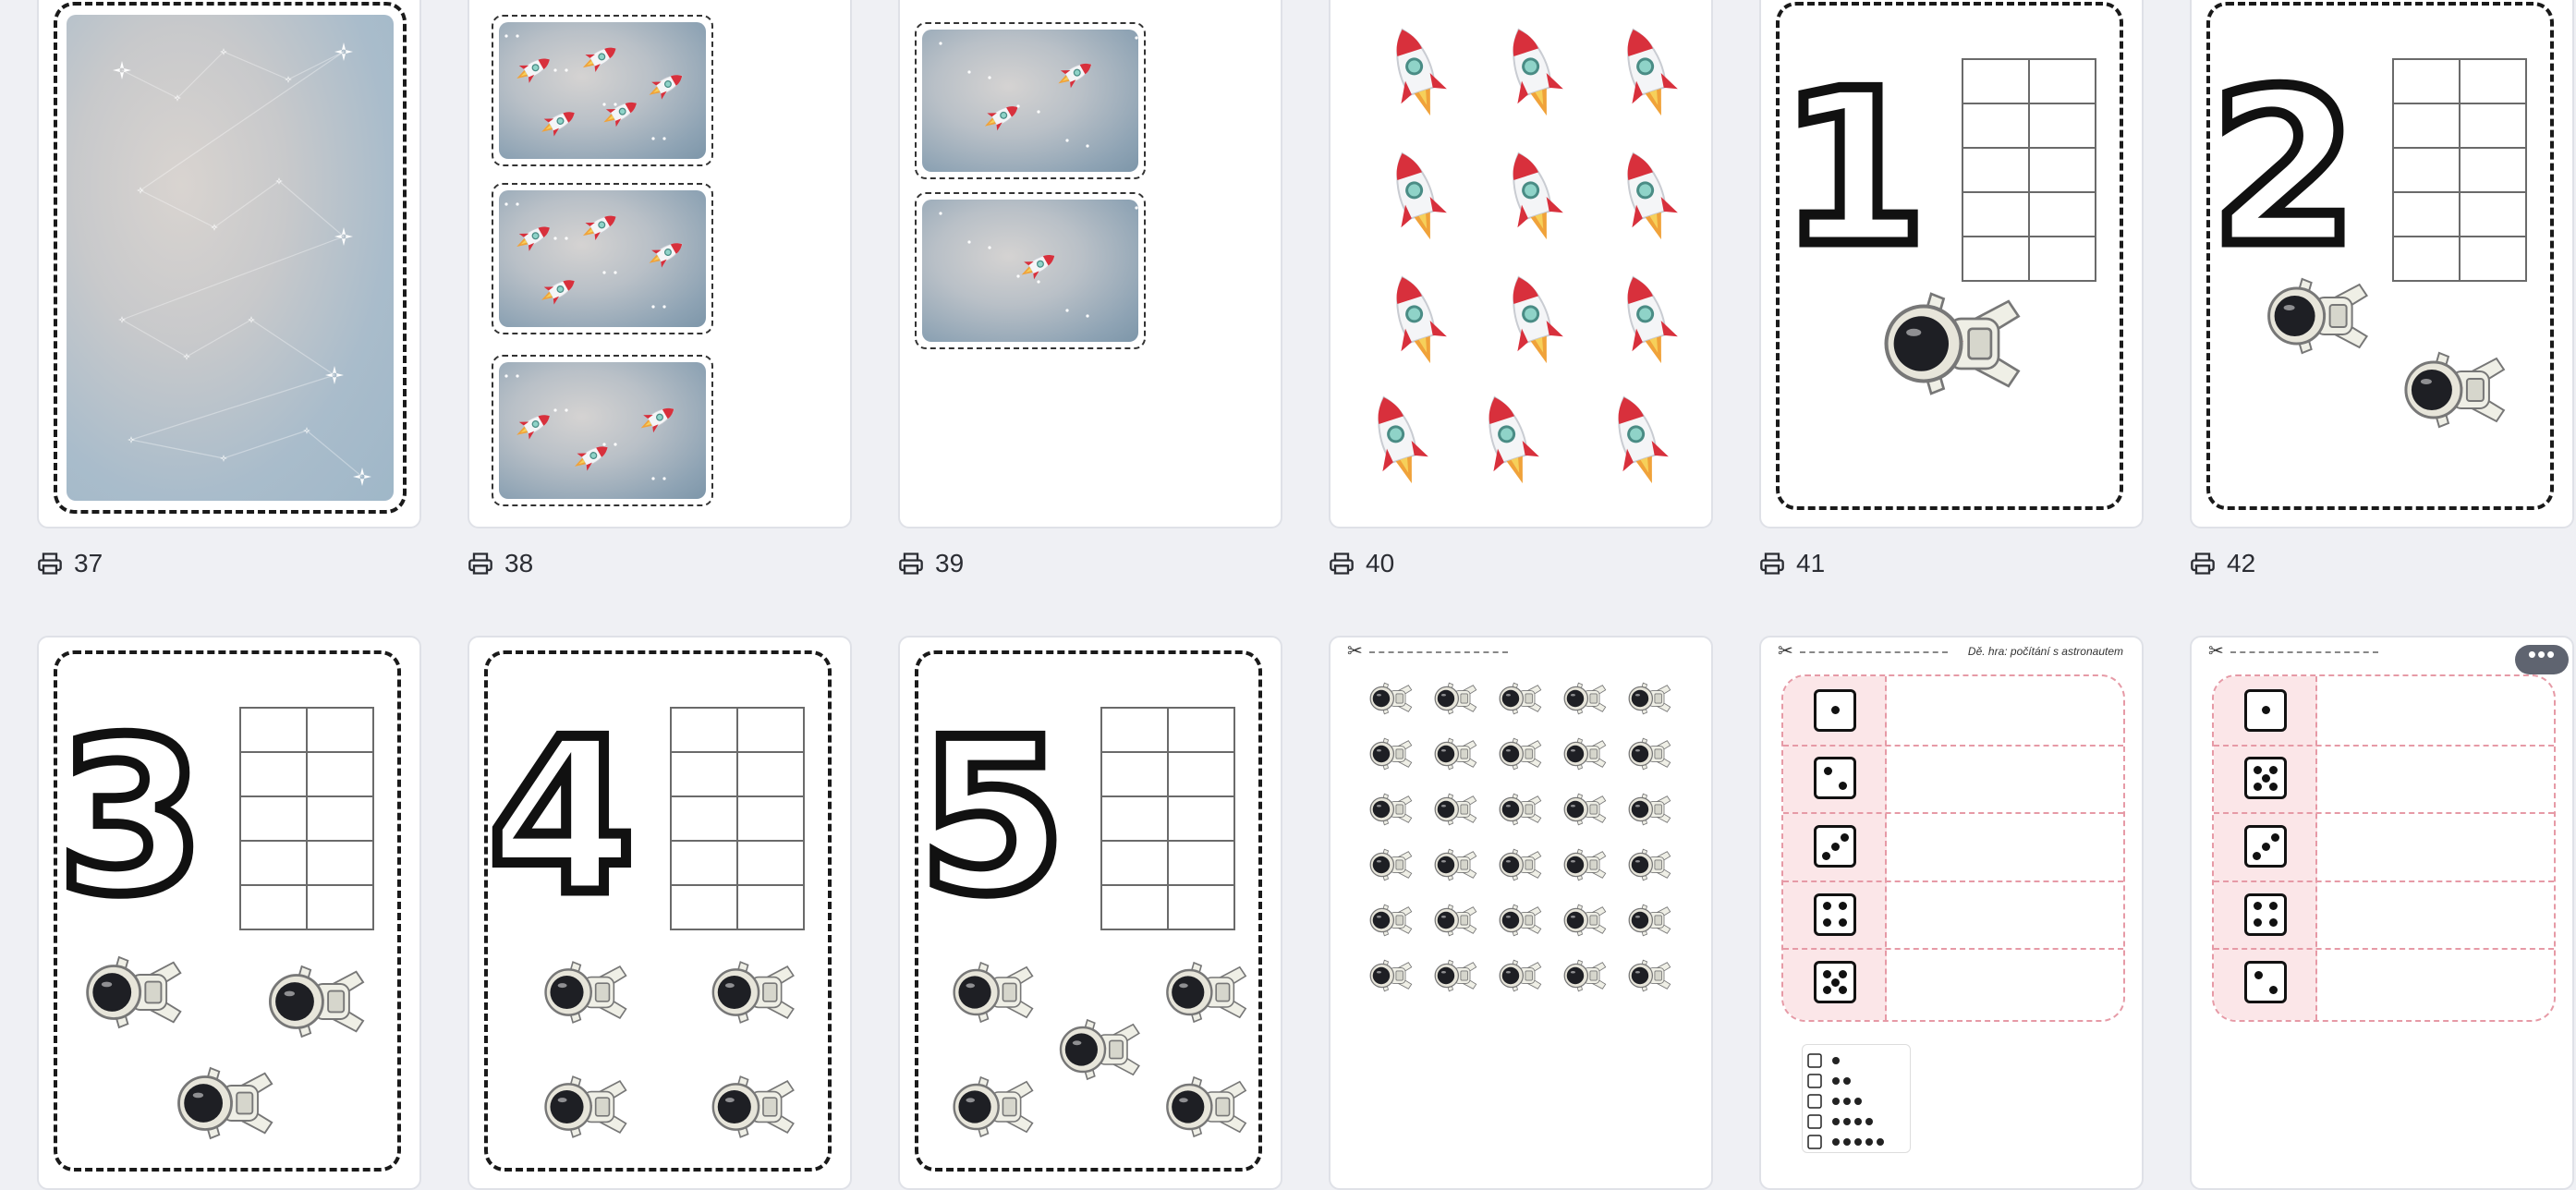  Describe the element at coordinates (2296, 651) in the screenshot. I see `cut-line: ✂` at that location.